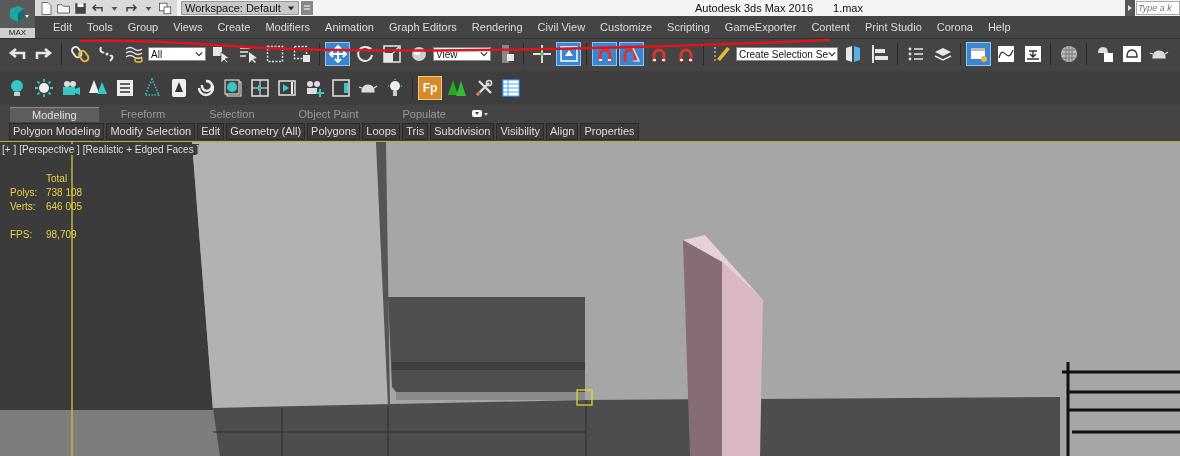 Image resolution: width=1180 pixels, height=456 pixels. What do you see at coordinates (287, 27) in the screenshot?
I see `menu-item: Modifiers` at bounding box center [287, 27].